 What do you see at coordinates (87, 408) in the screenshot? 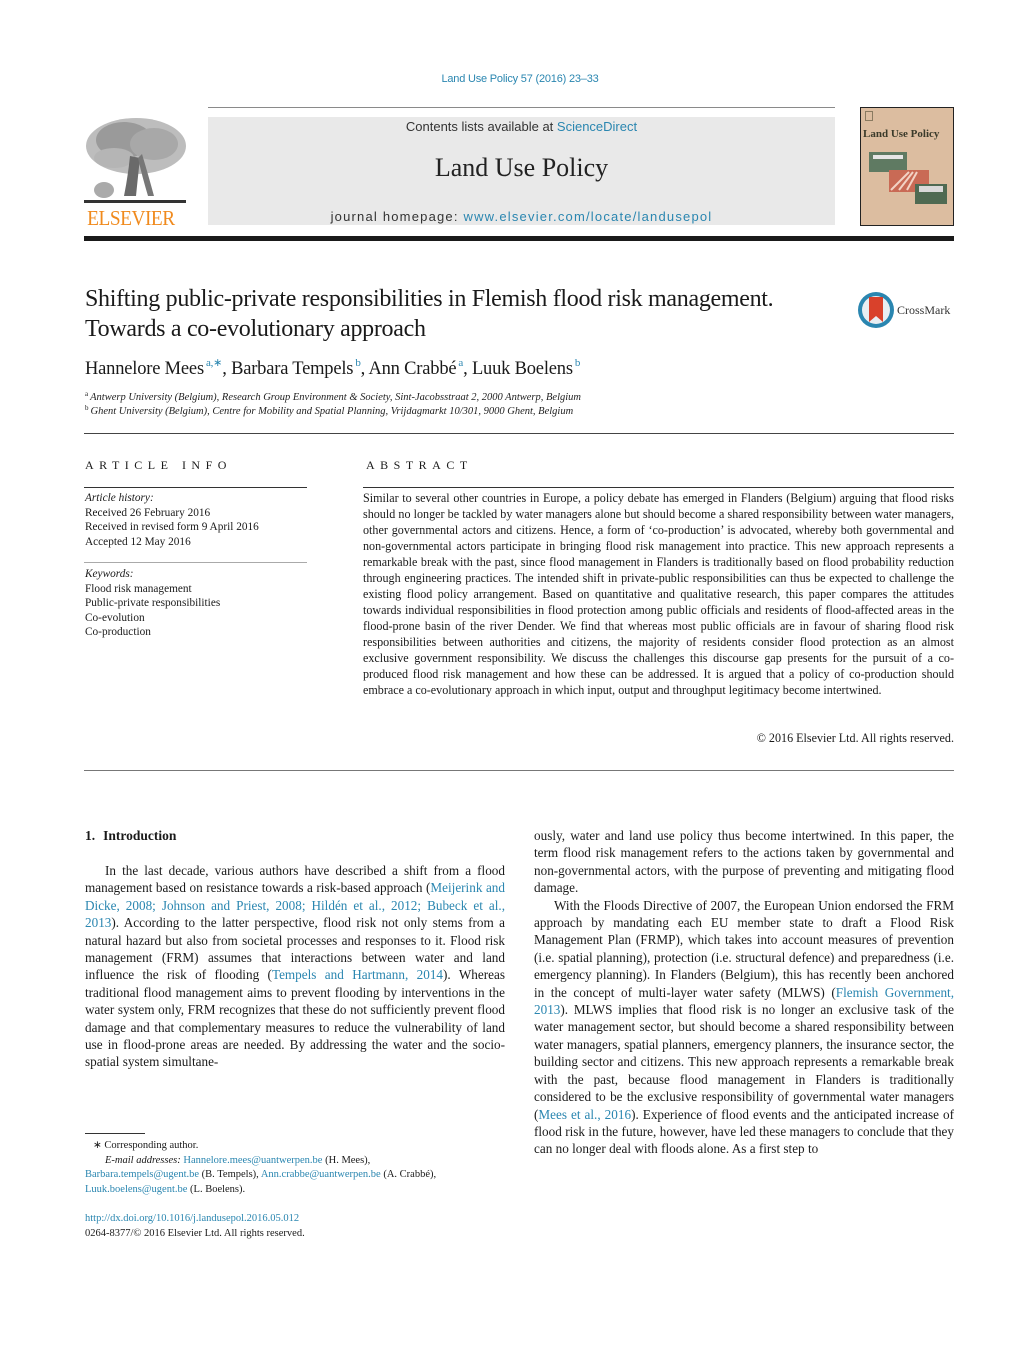
I see `affiliation-key: b` at bounding box center [87, 408].